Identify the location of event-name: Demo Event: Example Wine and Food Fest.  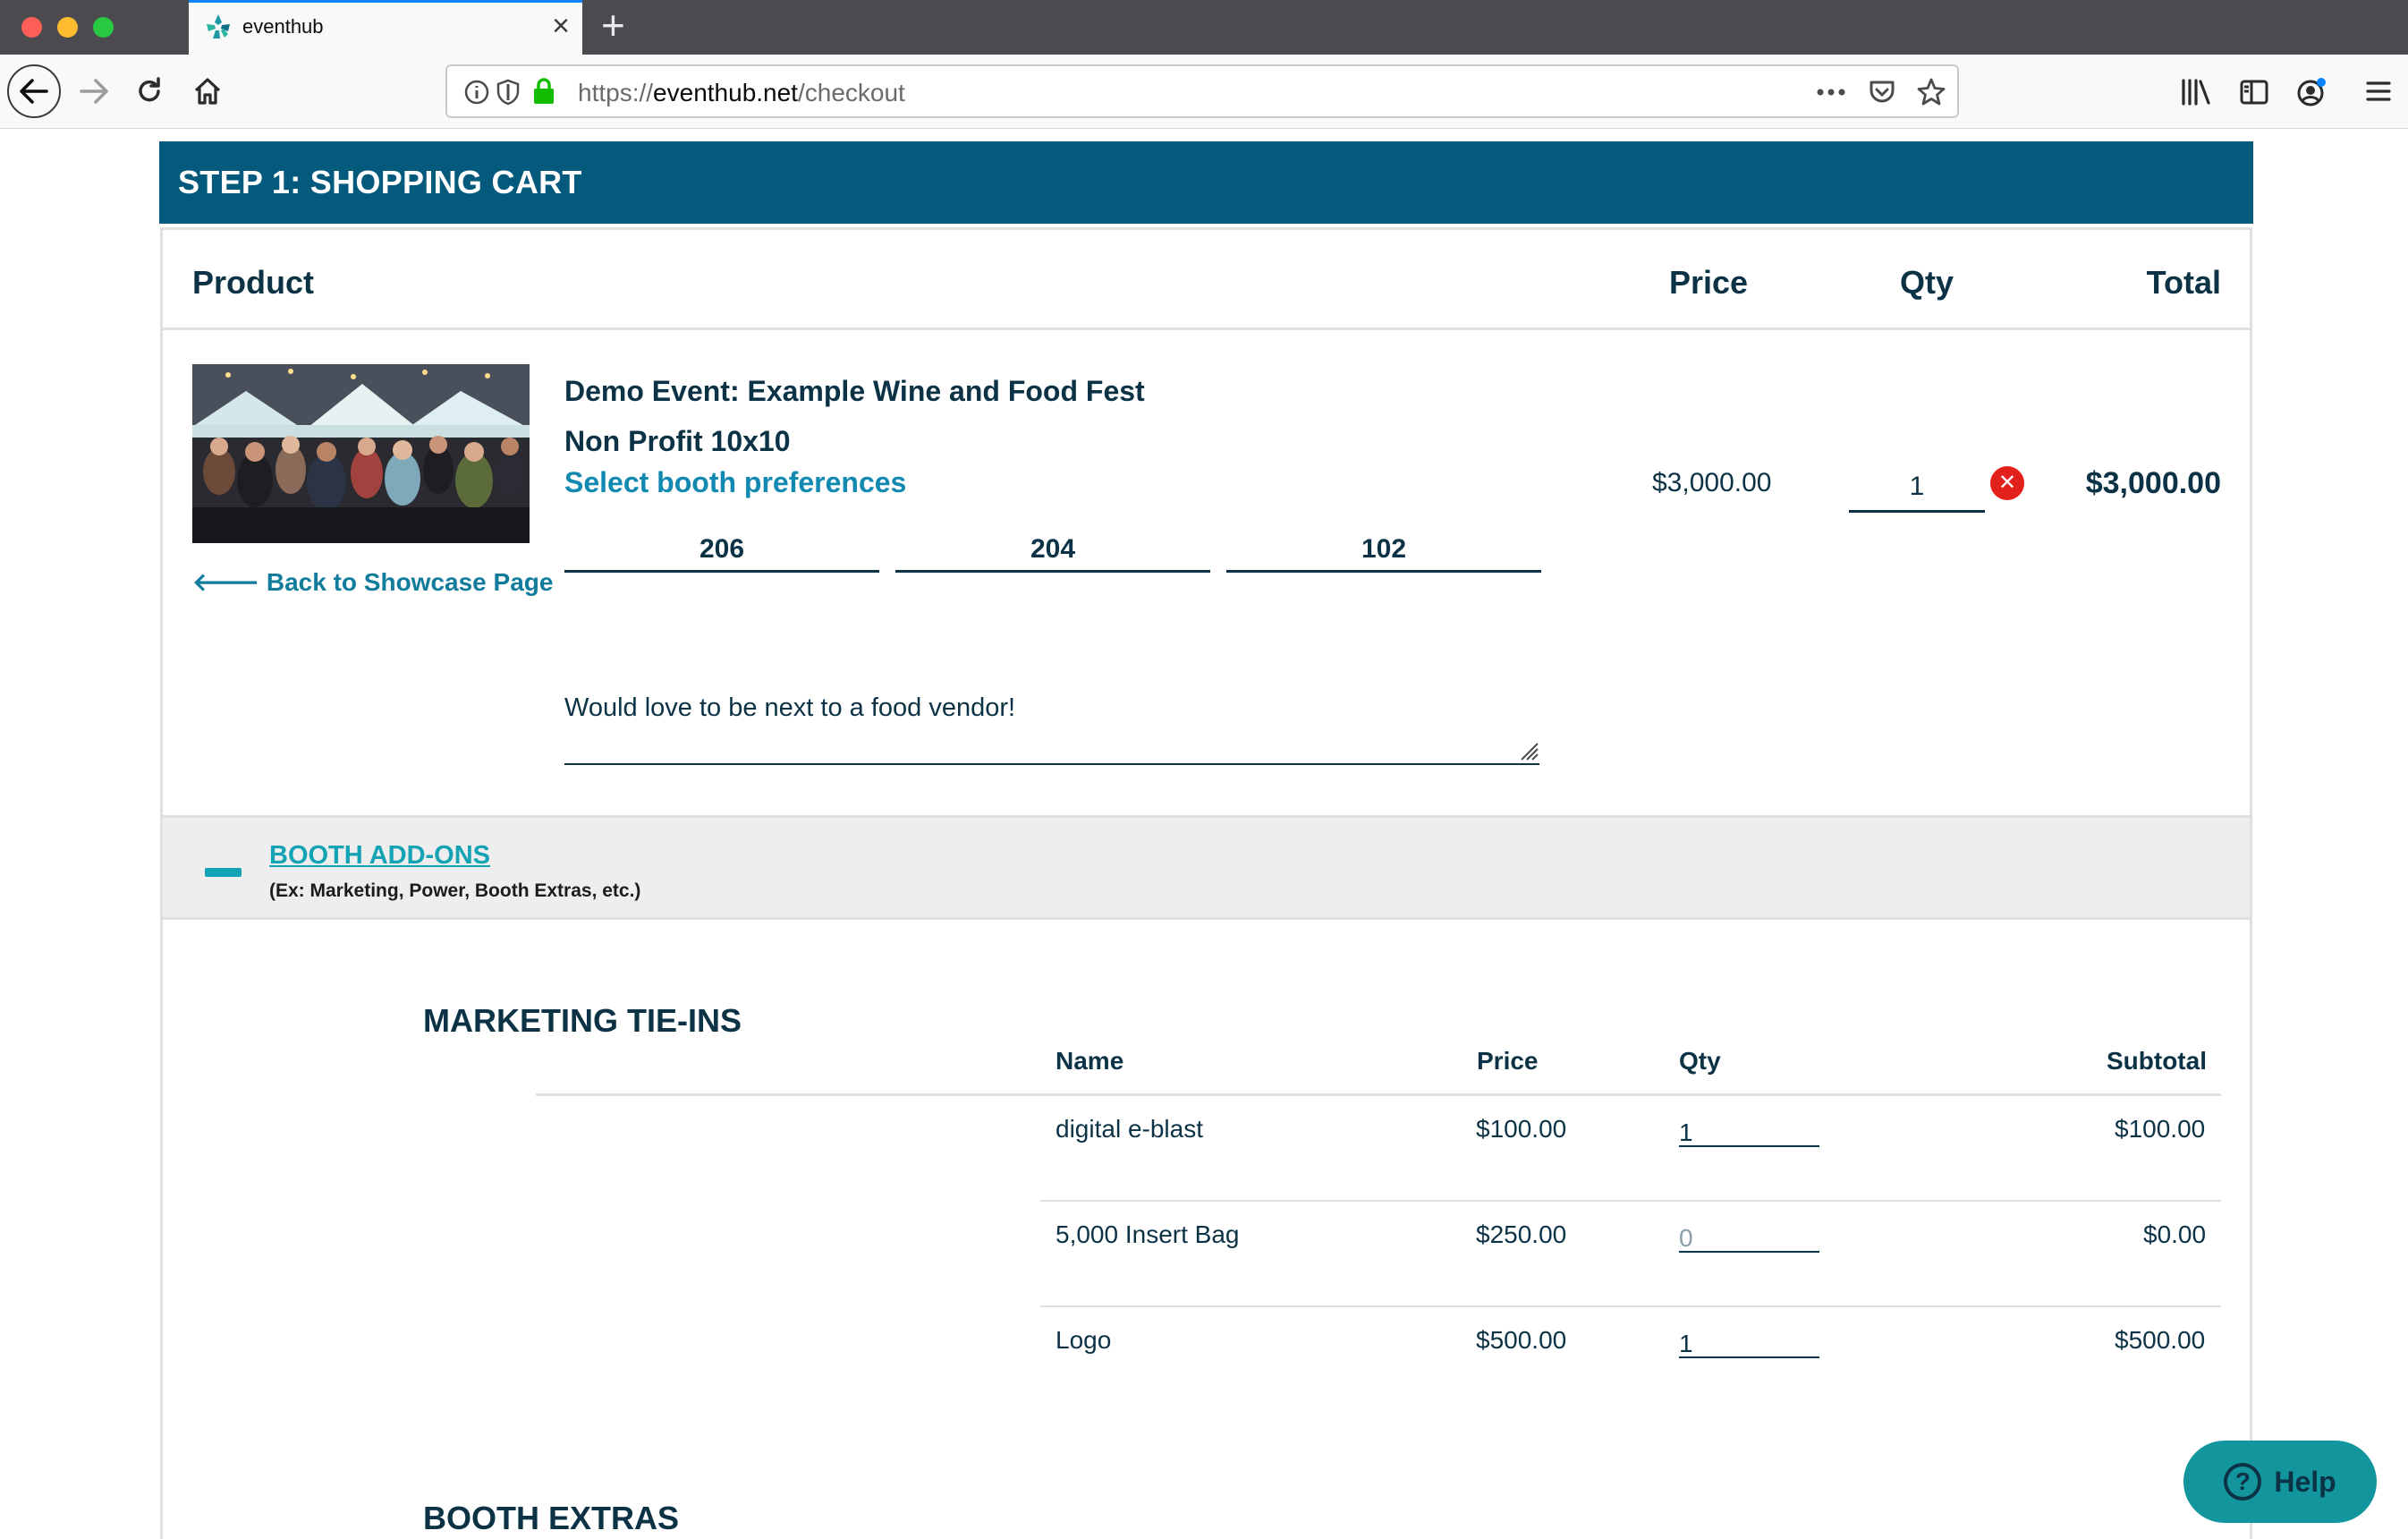
(854, 391).